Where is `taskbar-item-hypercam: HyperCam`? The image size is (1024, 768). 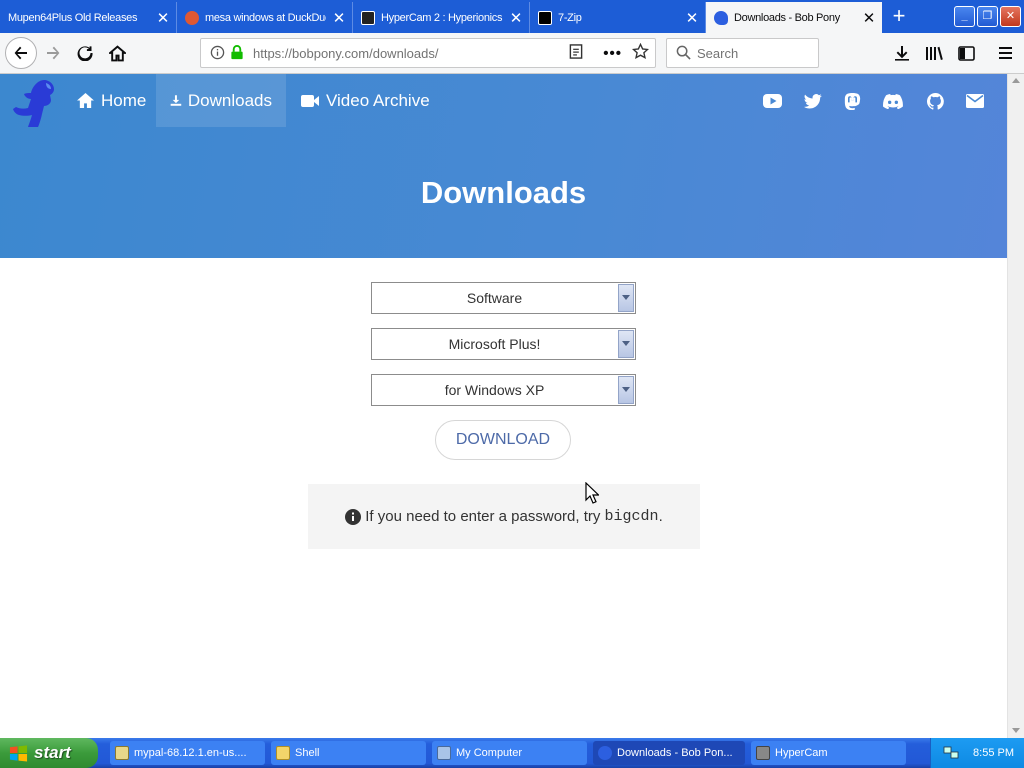 taskbar-item-hypercam: HyperCam is located at coordinates (828, 753).